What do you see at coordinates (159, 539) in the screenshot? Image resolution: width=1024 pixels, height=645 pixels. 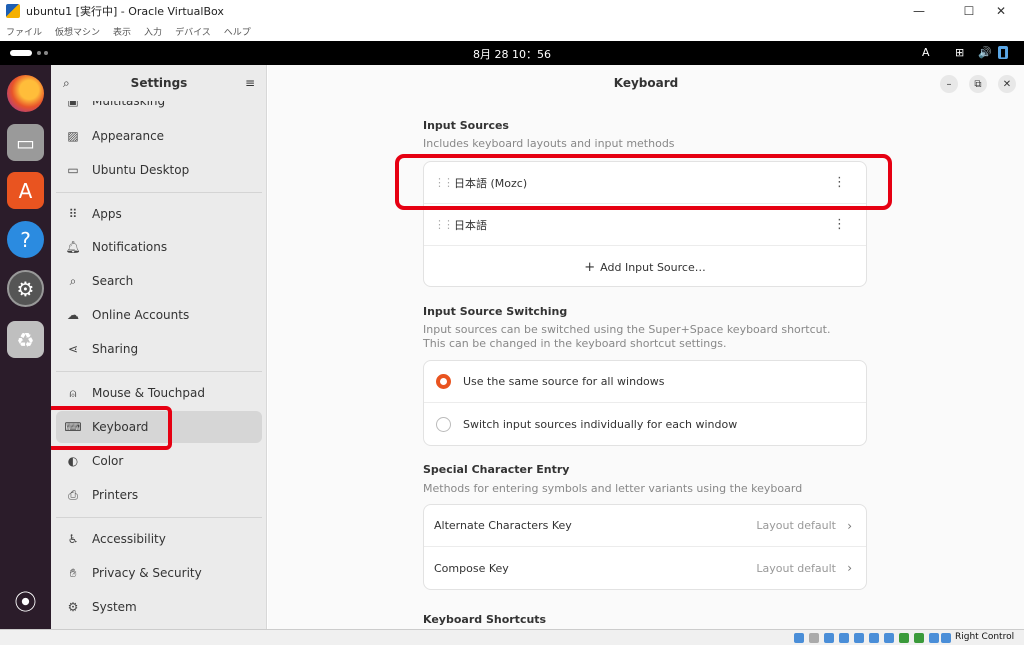 I see `sidebar-item-accessibility: ♿︎ Accessibility` at bounding box center [159, 539].